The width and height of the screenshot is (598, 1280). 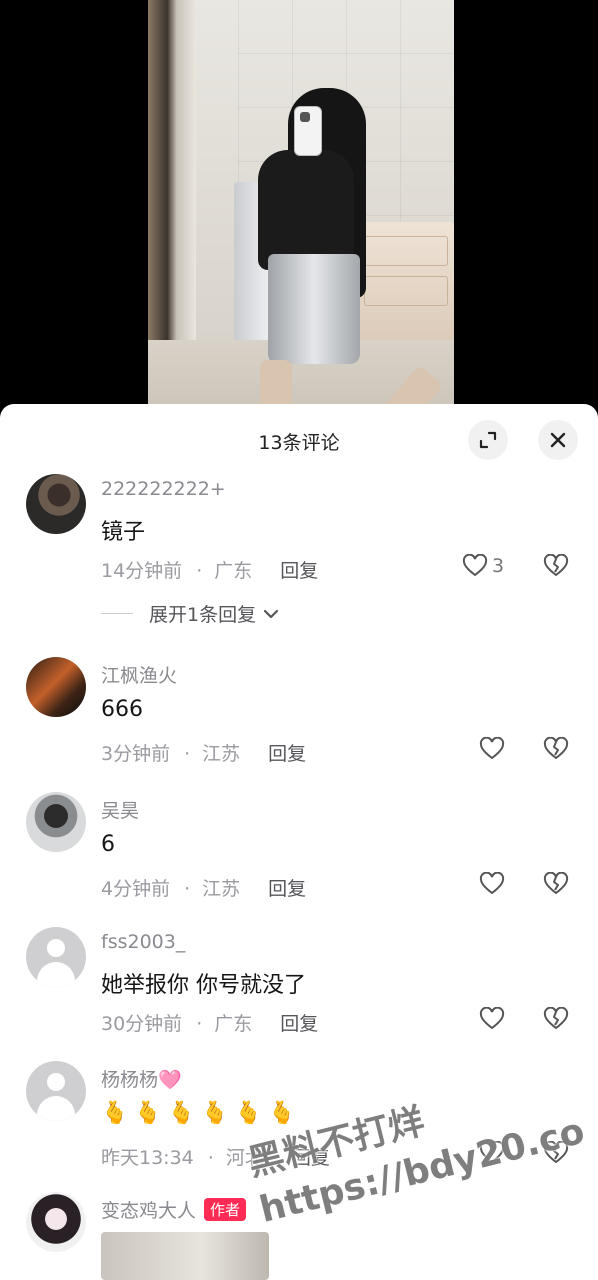 I want to click on comment-username: 222222222+, so click(x=163, y=489).